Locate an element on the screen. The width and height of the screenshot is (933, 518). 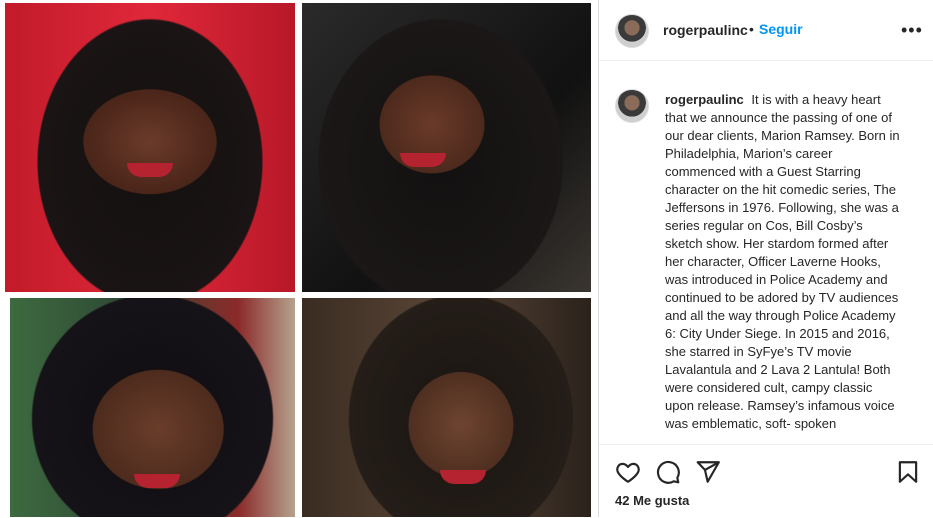
post-header: rogerpaulinc • Seguir ••• is located at coordinates (766, 30).